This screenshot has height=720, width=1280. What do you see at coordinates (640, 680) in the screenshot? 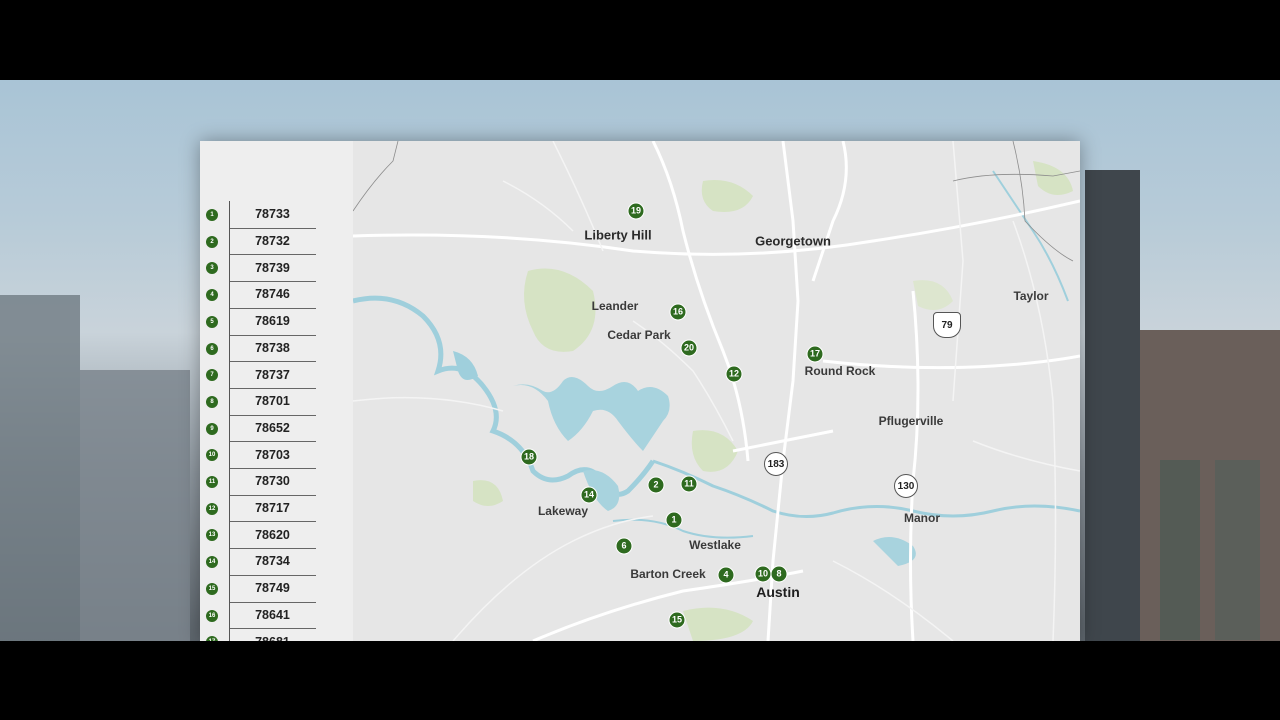
I see `letterbox-bottom` at bounding box center [640, 680].